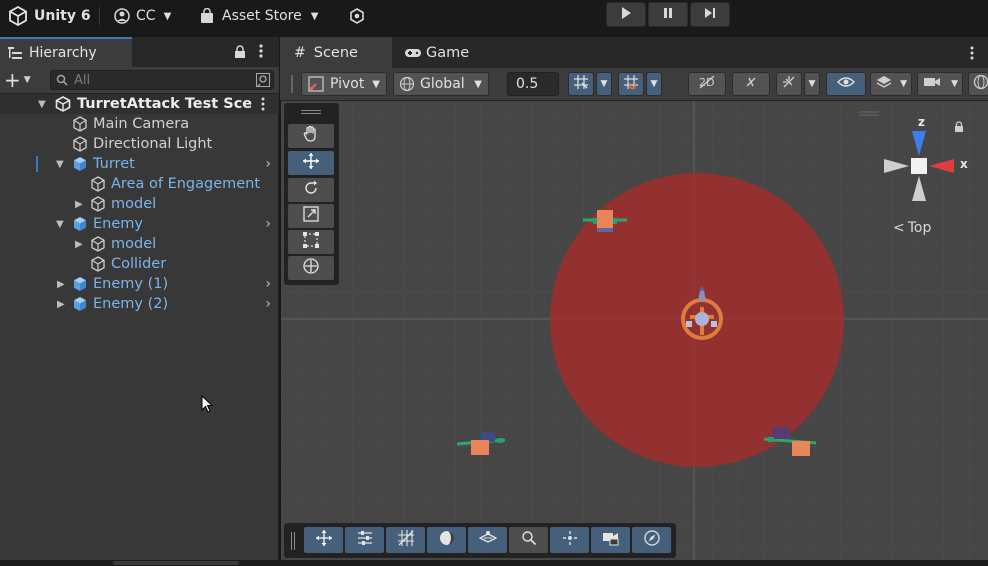 This screenshot has width=988, height=566. What do you see at coordinates (651, 540) in the screenshot?
I see `overlay-compass-button` at bounding box center [651, 540].